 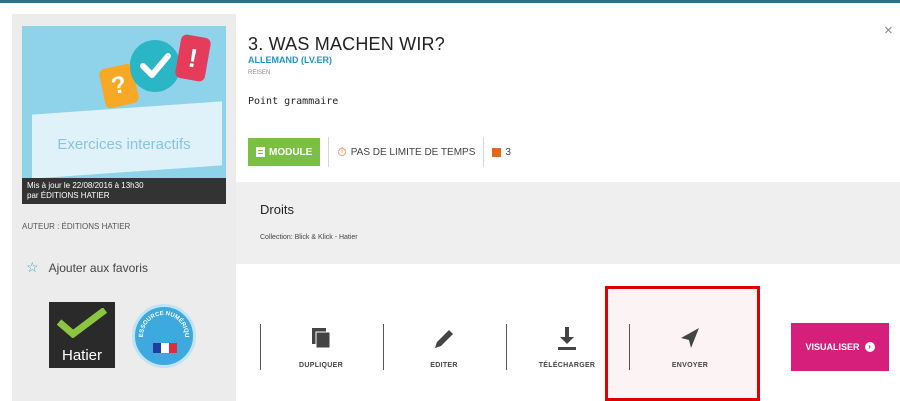 I want to click on timer-icon: ⏱, so click(x=342, y=151).